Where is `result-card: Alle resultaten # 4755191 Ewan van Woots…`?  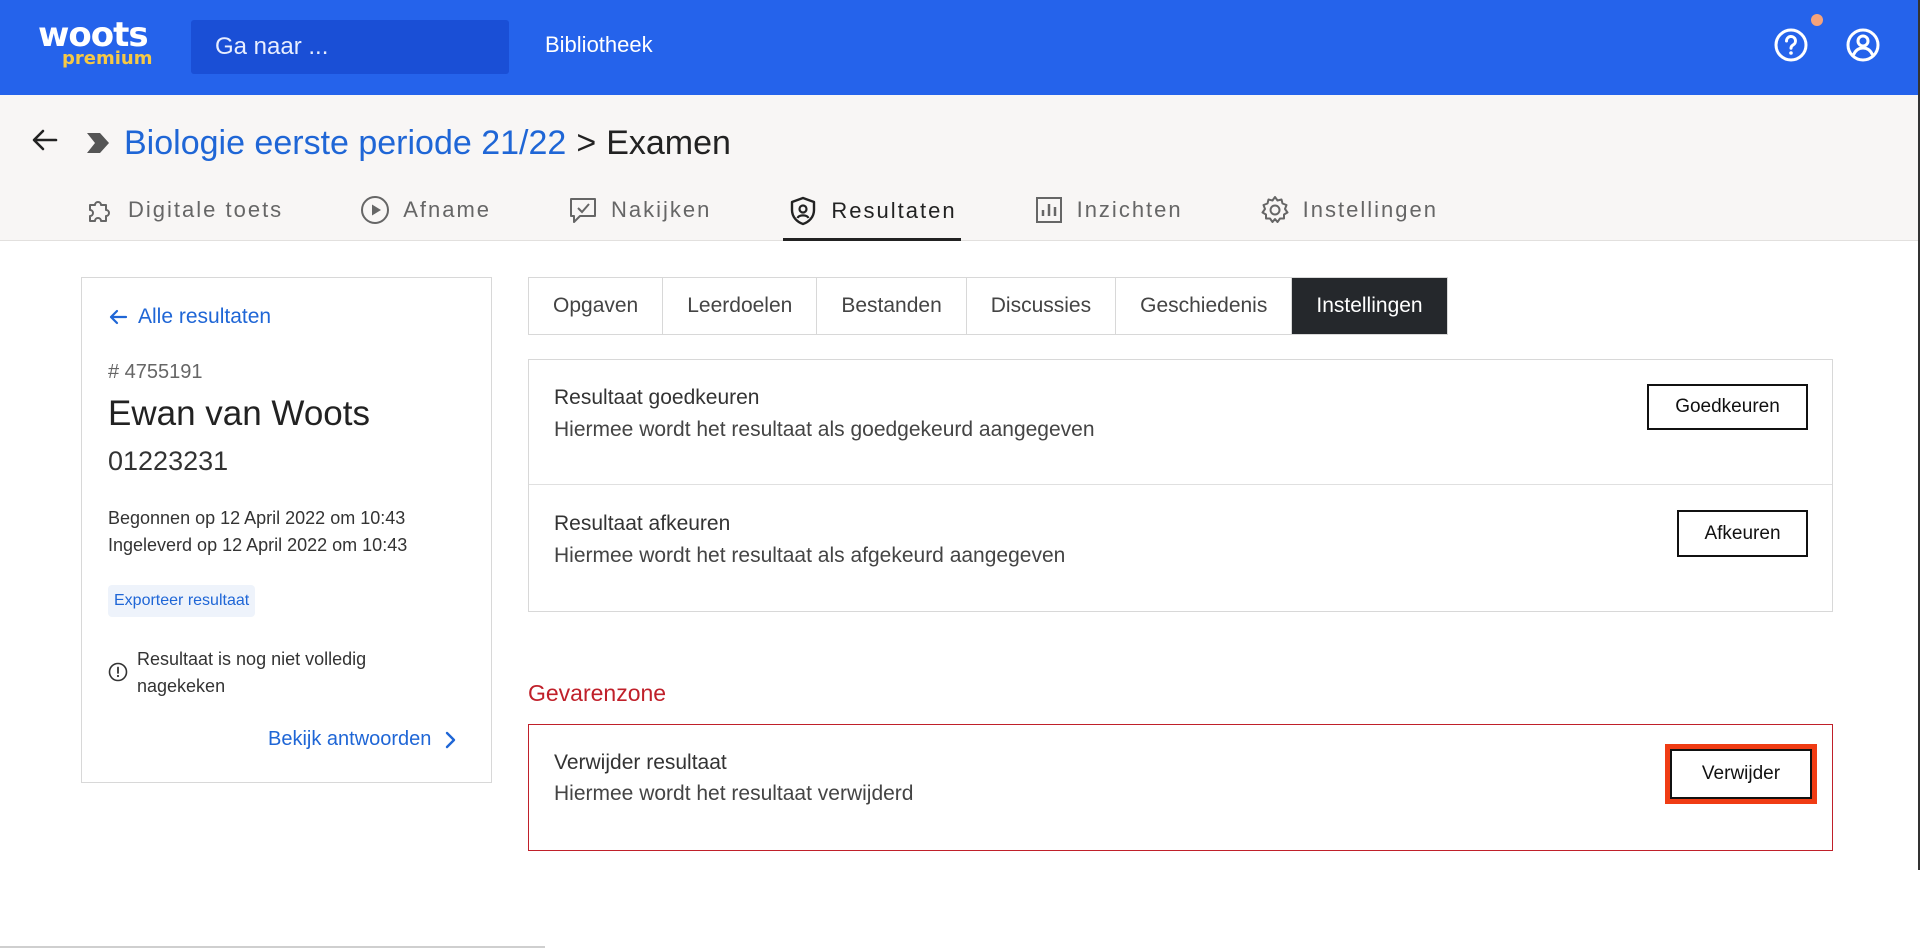
result-card: Alle resultaten # 4755191 Ewan van Woots… is located at coordinates (286, 530).